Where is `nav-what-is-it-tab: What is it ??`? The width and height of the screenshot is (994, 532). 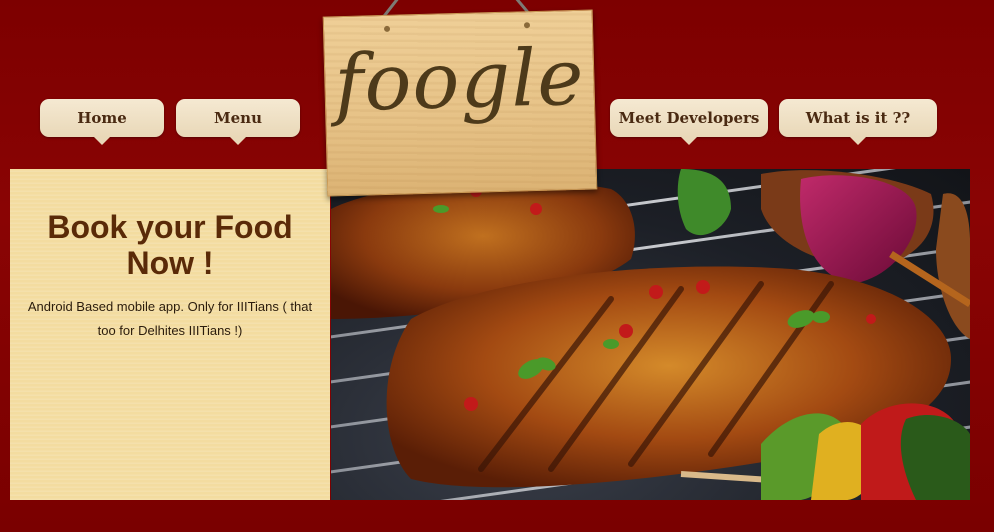
nav-what-is-it-tab: What is it ?? is located at coordinates (858, 118).